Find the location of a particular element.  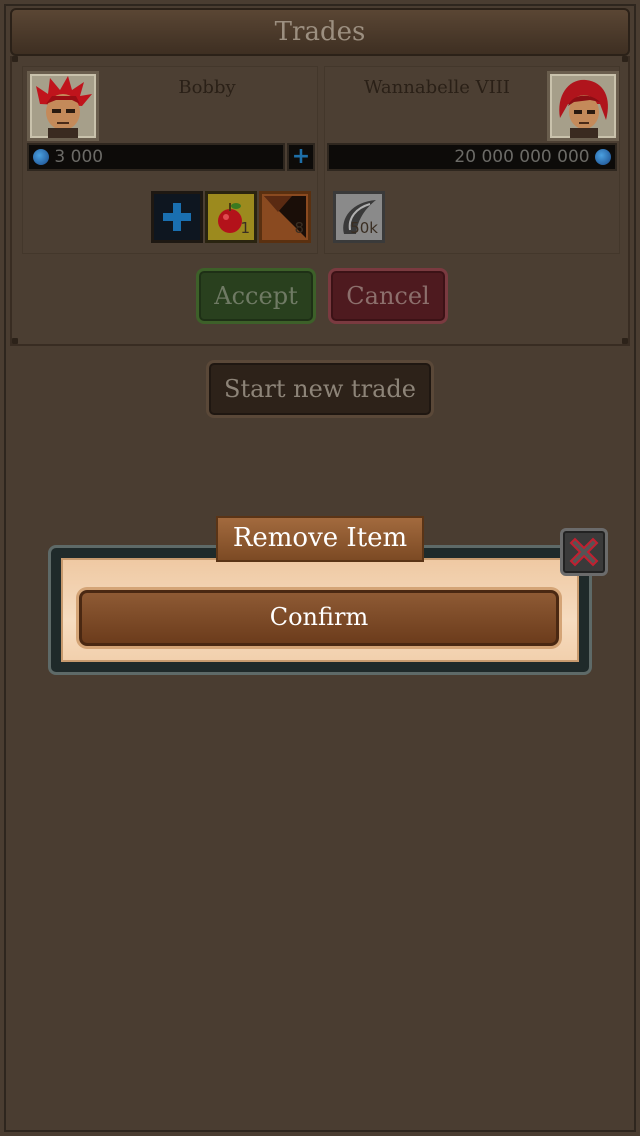

plus-icon is located at coordinates (177, 217).